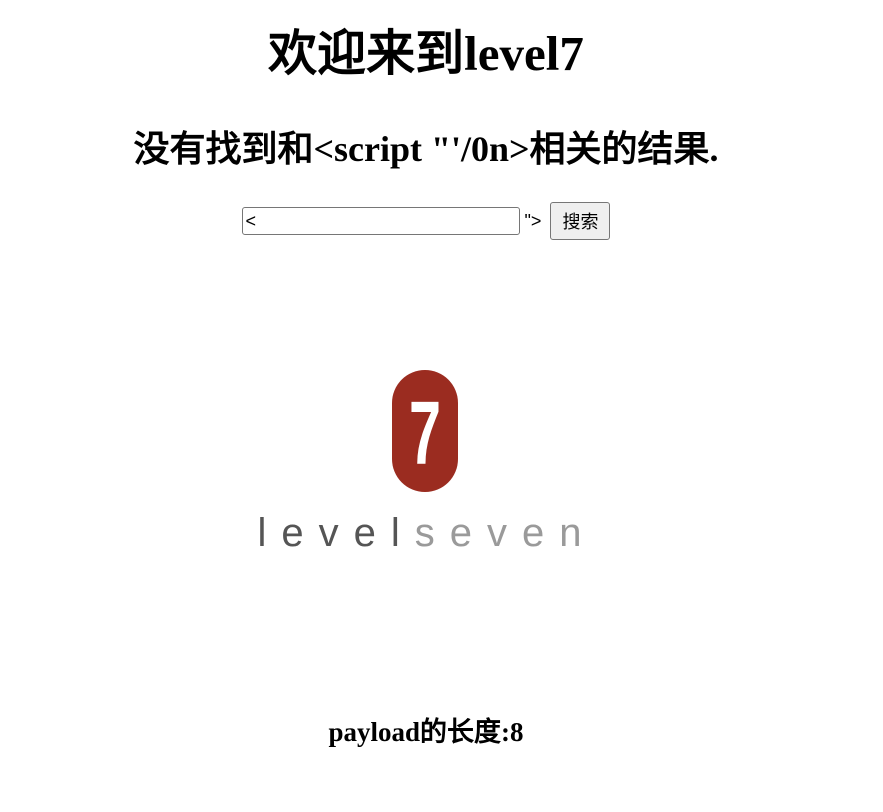 The height and width of the screenshot is (812, 883). I want to click on search-input, so click(380, 221).